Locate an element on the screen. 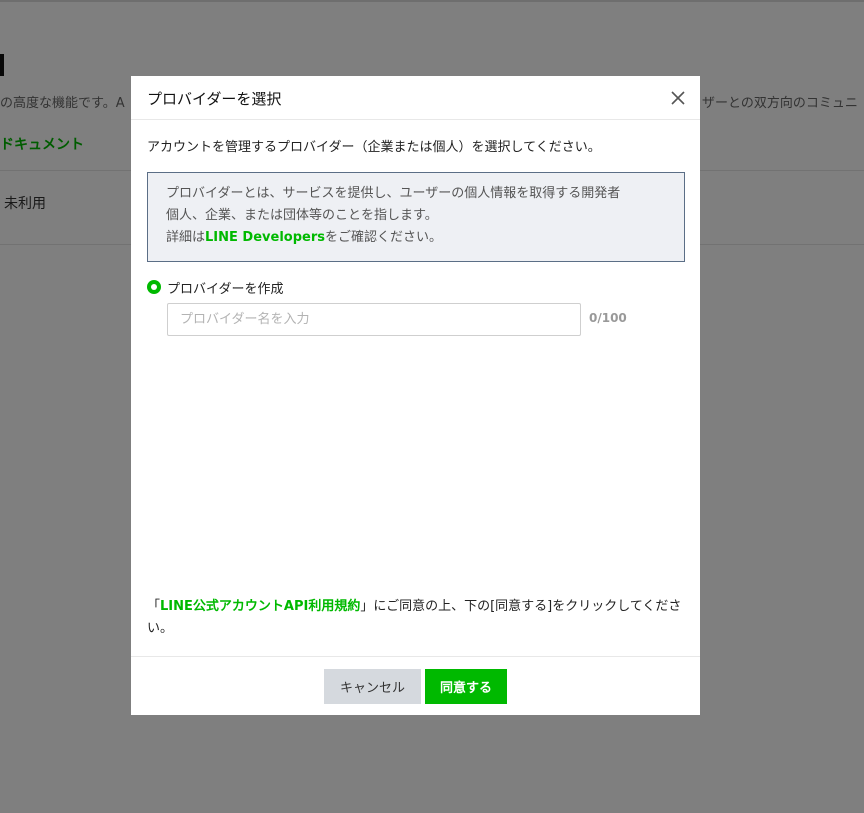 The image size is (864, 813). dialog-title: プロバイダーを選択 is located at coordinates (214, 99).